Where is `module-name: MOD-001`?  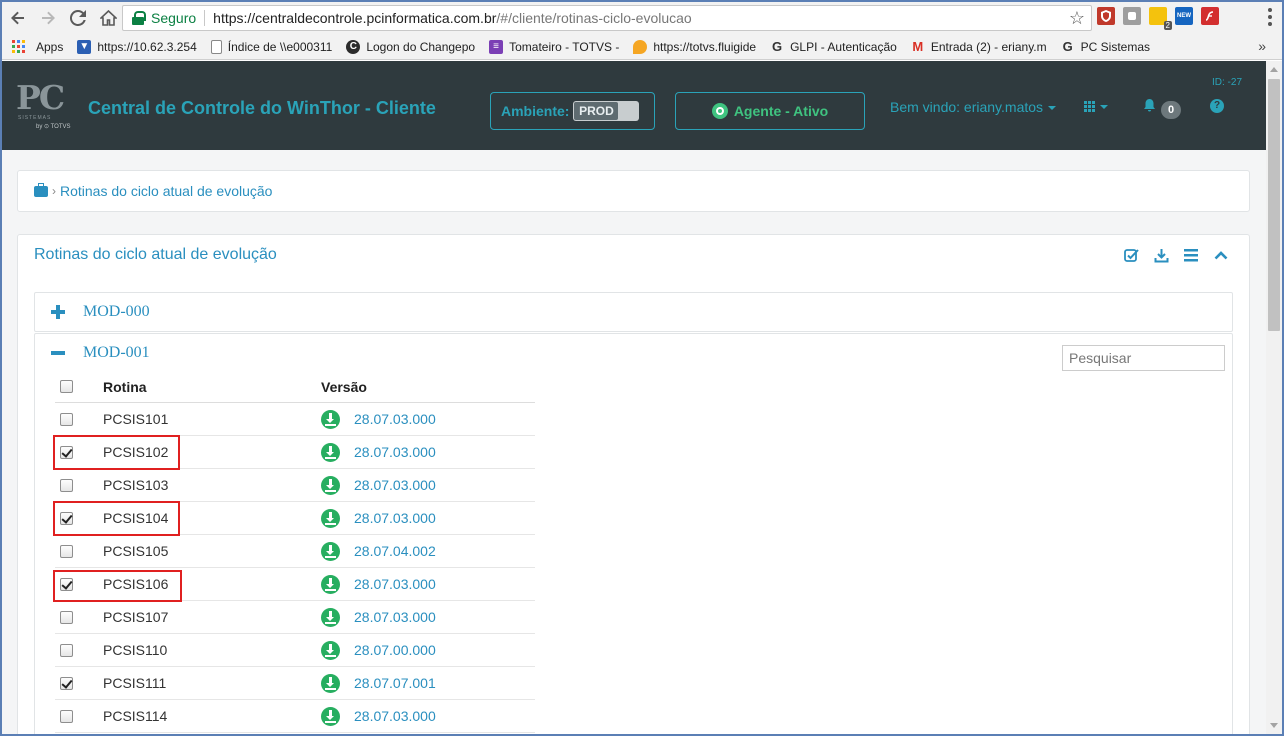 module-name: MOD-001 is located at coordinates (116, 353).